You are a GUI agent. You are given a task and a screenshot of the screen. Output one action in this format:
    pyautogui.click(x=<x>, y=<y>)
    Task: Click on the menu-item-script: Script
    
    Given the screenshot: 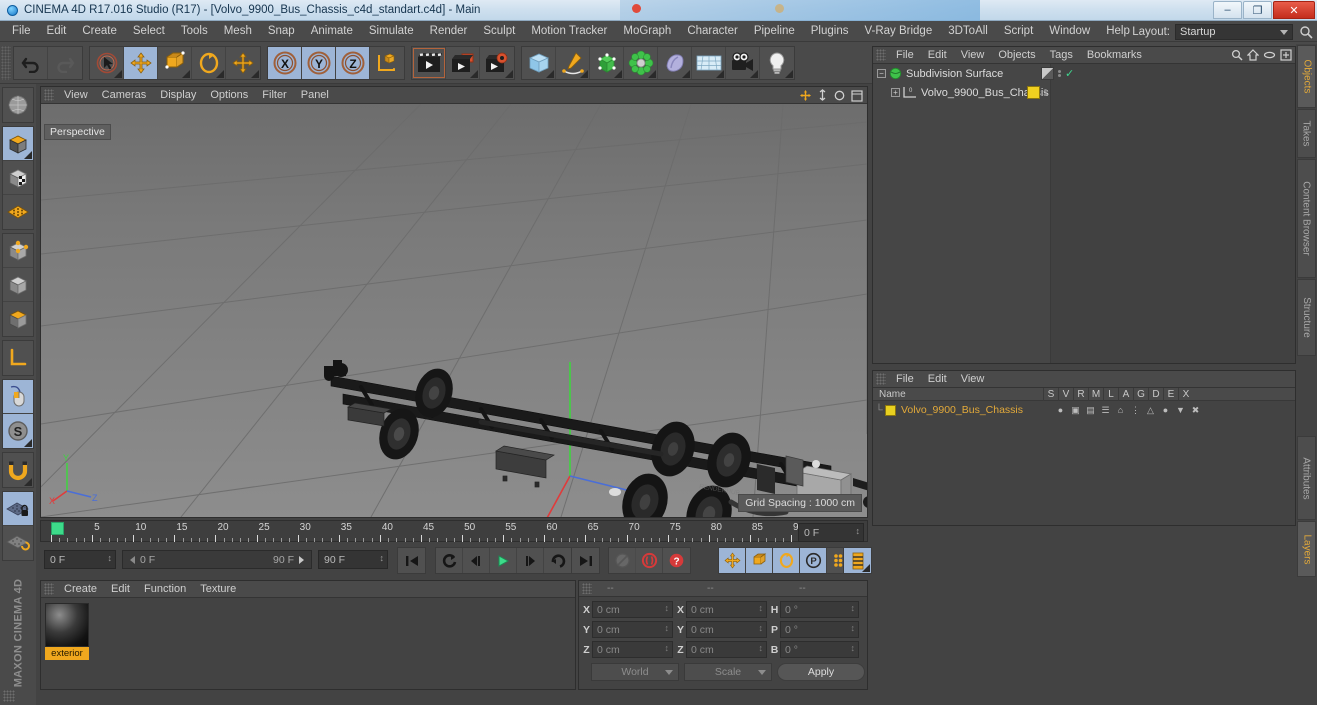 What is the action you would take?
    pyautogui.click(x=1018, y=31)
    